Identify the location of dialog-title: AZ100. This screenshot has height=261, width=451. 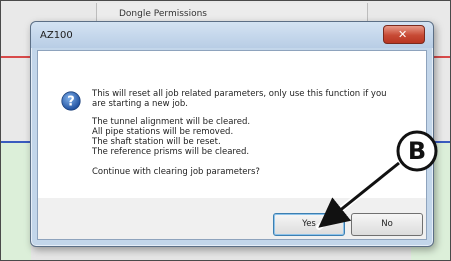
(56, 35).